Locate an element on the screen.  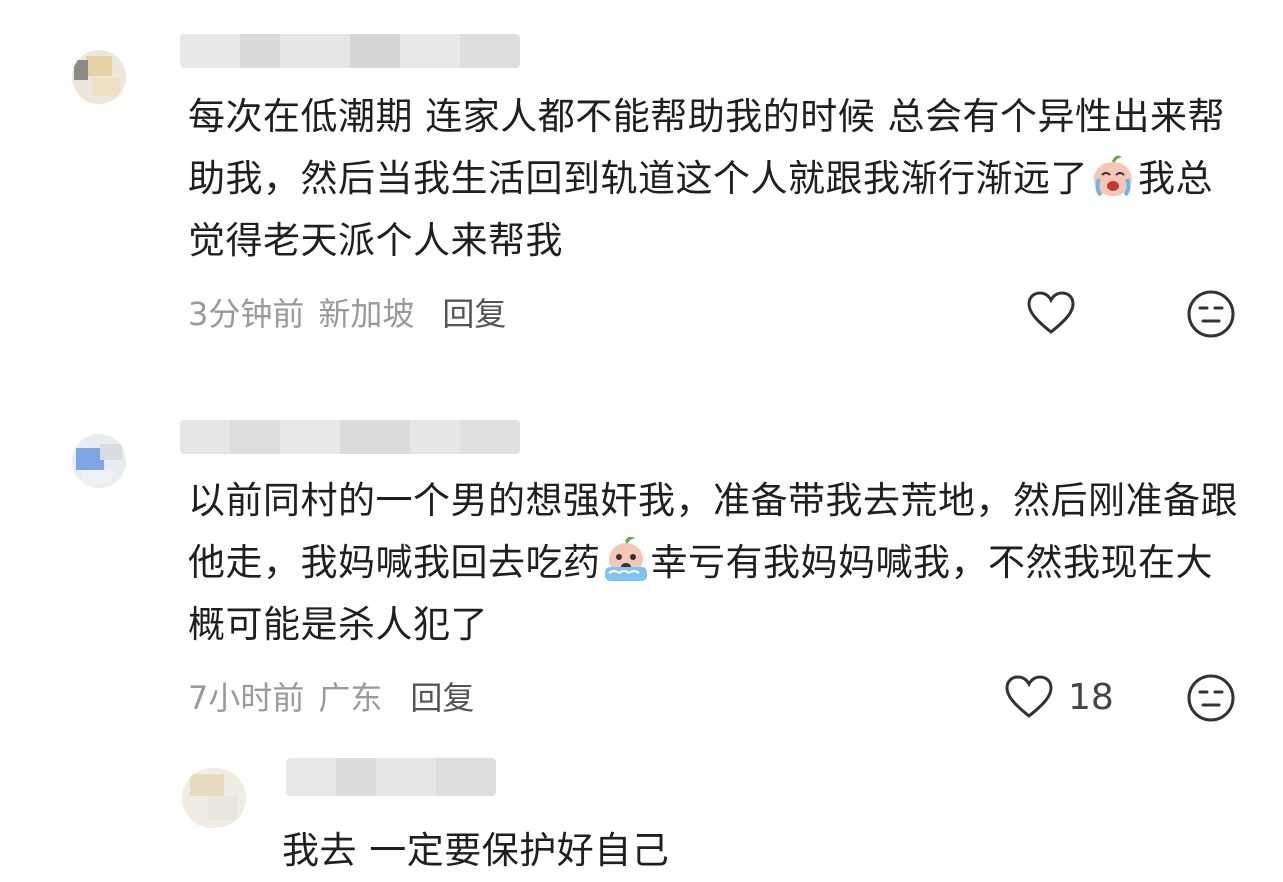
comment-location: 新加坡 is located at coordinates (366, 314).